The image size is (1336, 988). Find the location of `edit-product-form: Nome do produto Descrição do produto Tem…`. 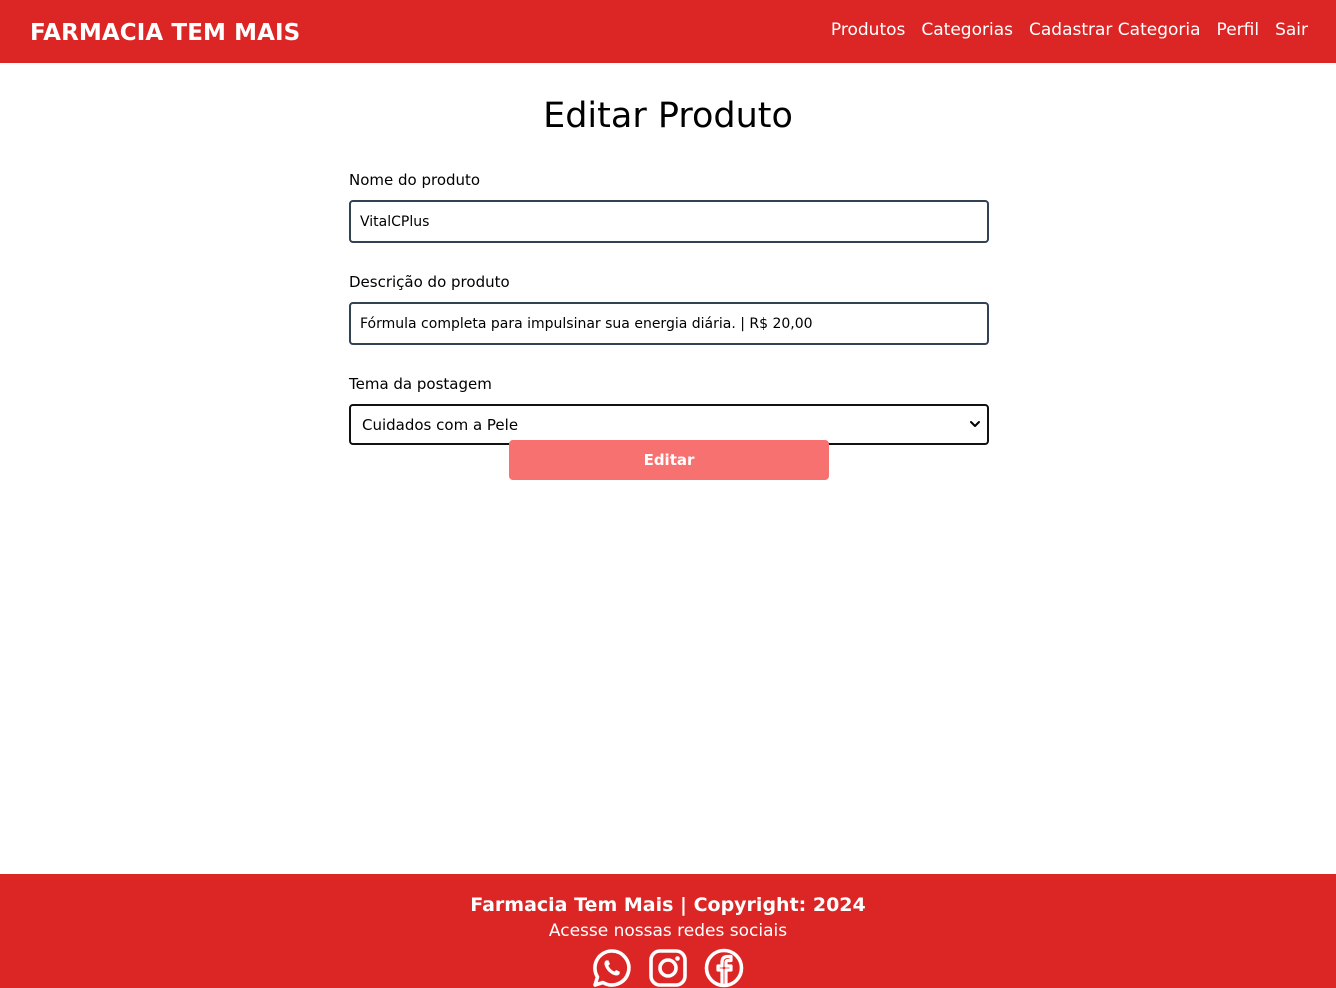

edit-product-form: Nome do produto Descrição do produto Tem… is located at coordinates (669, 307).